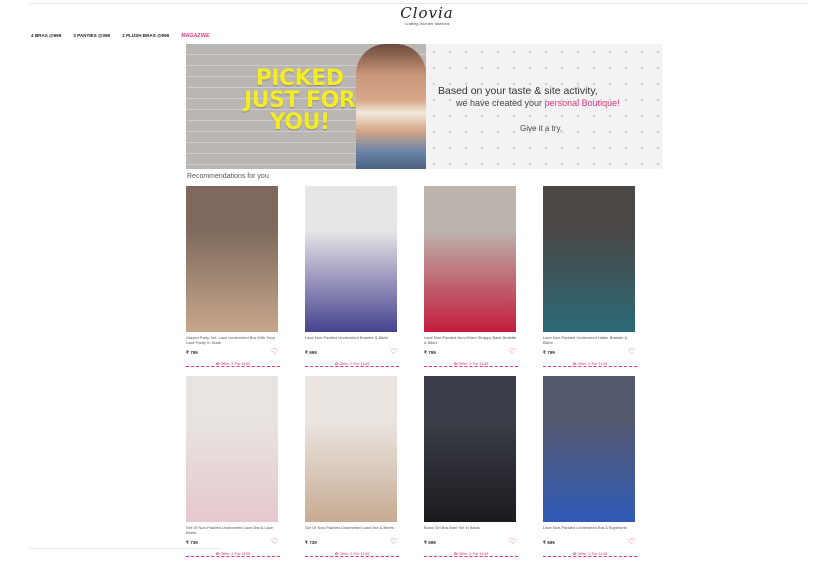  Describe the element at coordinates (145, 37) in the screenshot. I see `nav-item-plush-bras: 2 PLUSH BRAS @999` at that location.